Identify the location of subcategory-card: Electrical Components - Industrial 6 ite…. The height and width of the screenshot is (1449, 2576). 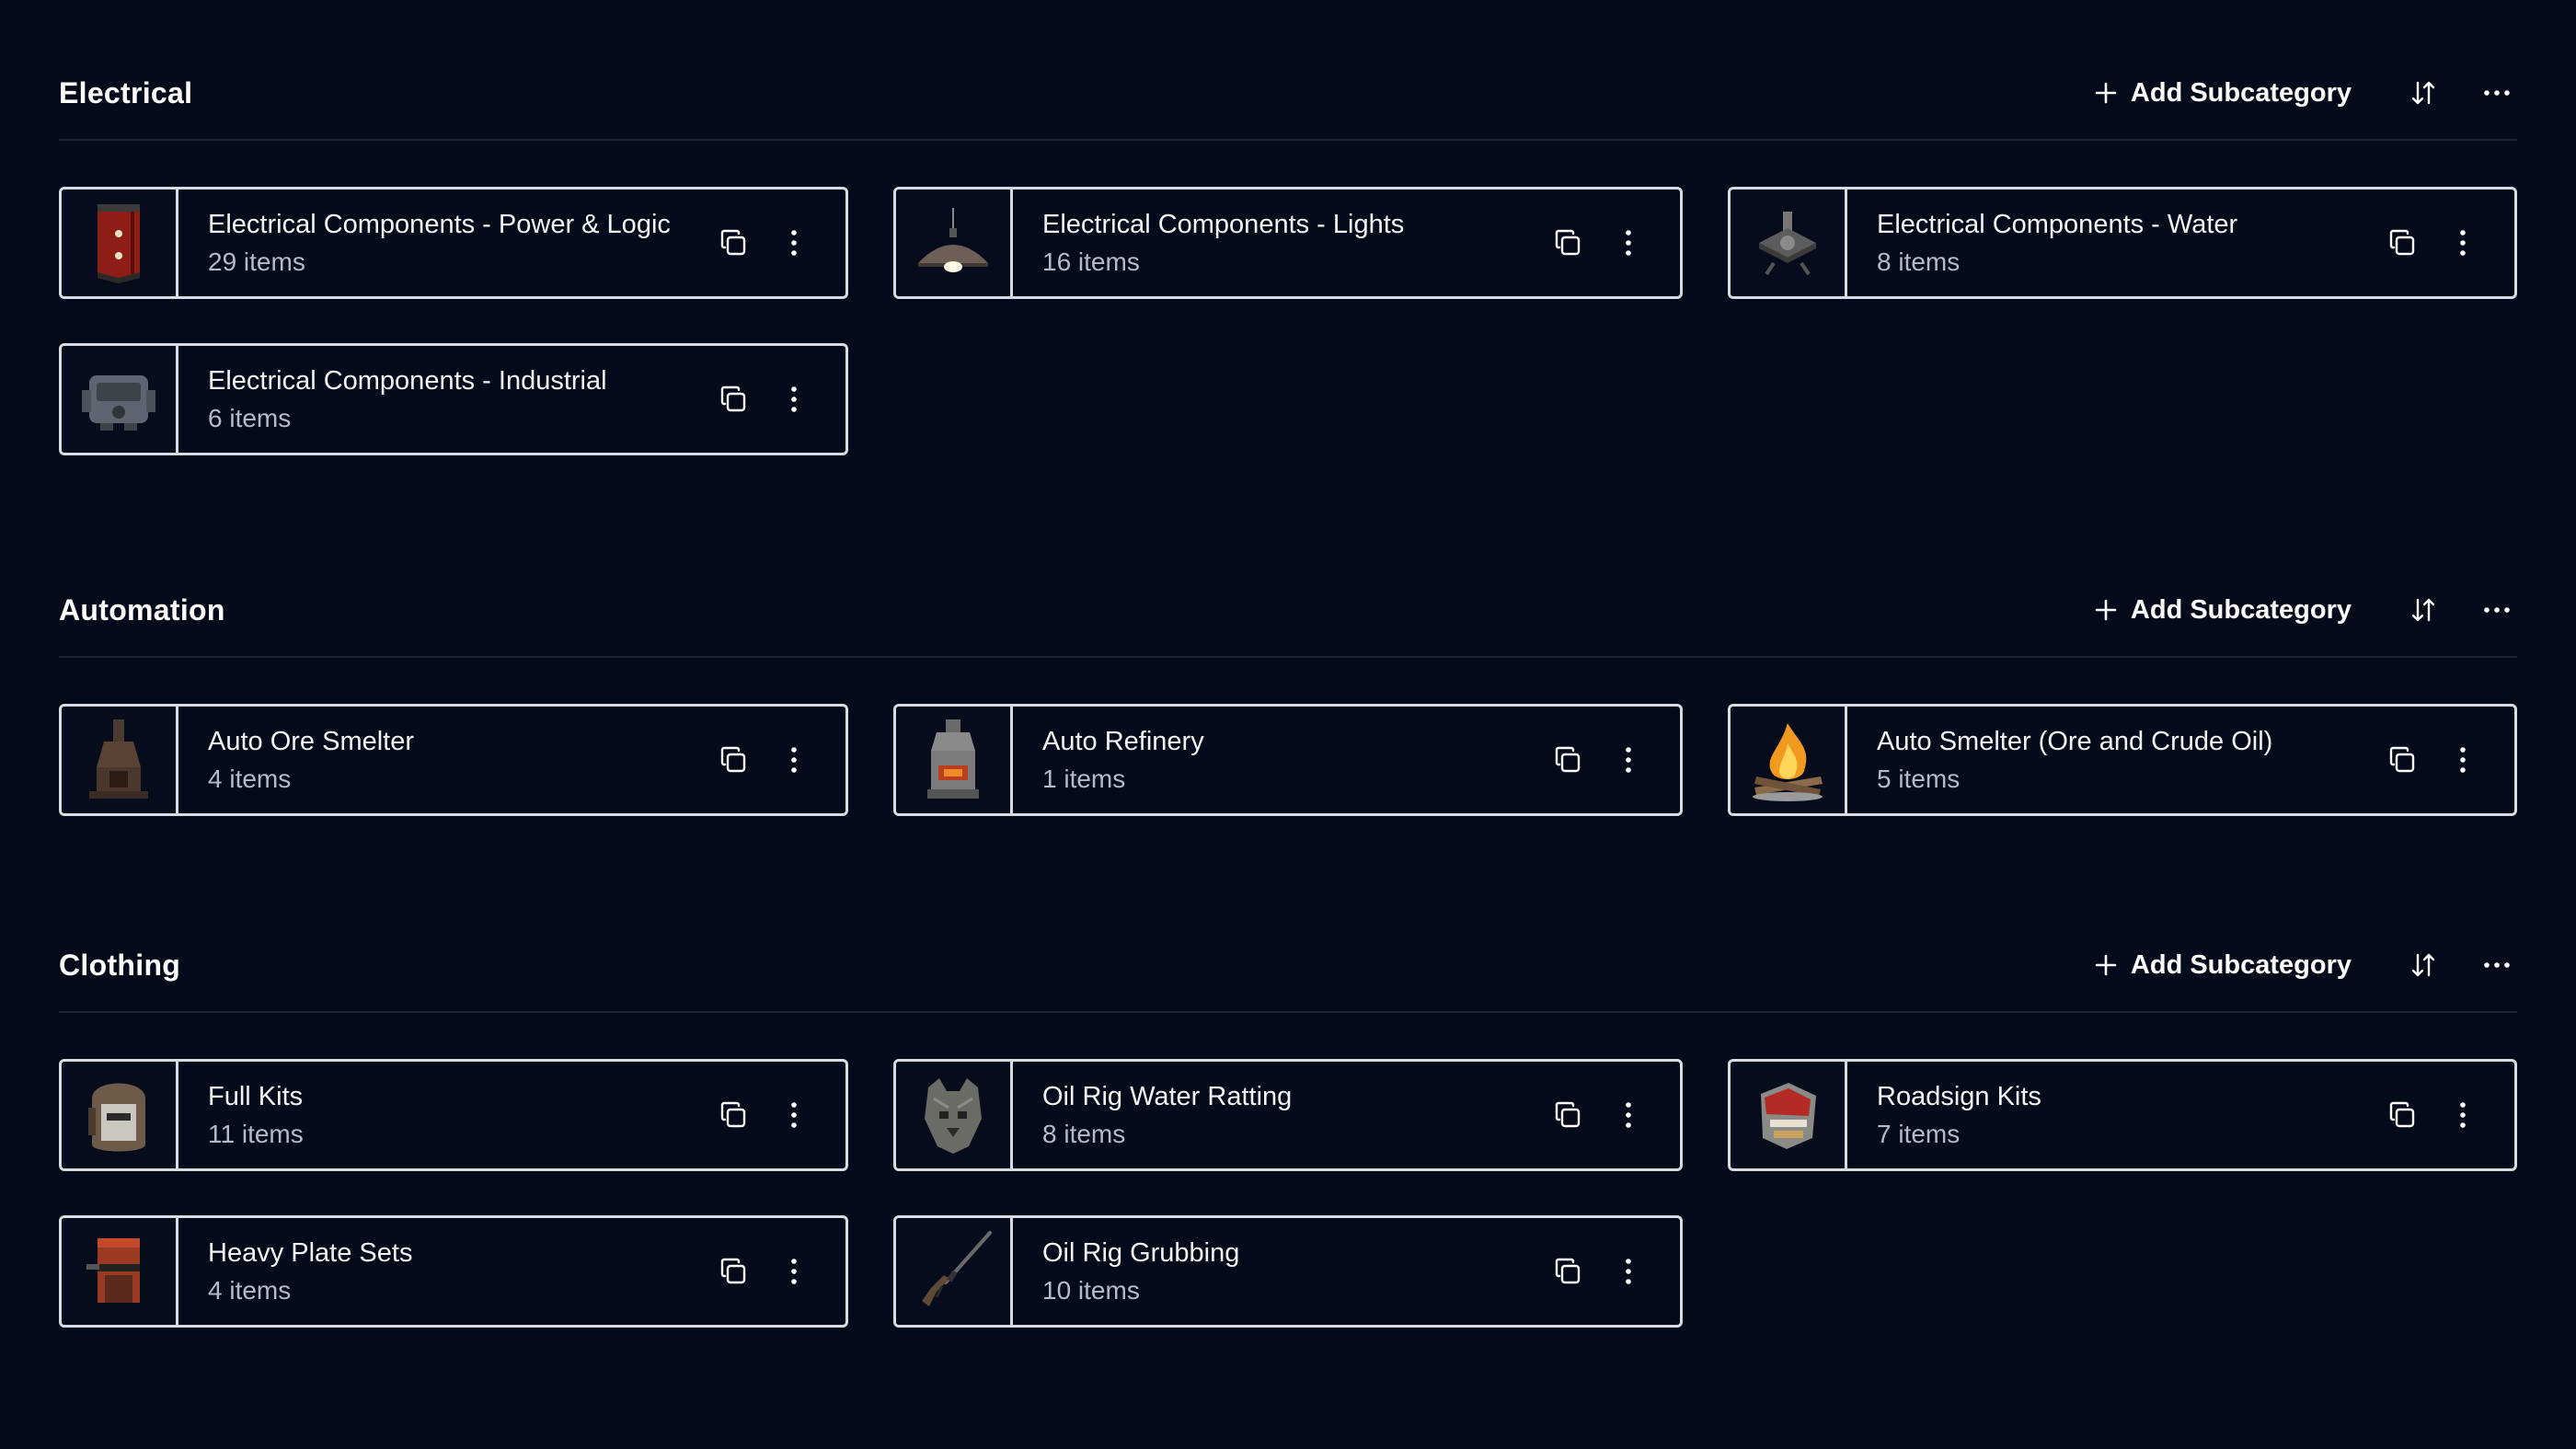
(453, 399).